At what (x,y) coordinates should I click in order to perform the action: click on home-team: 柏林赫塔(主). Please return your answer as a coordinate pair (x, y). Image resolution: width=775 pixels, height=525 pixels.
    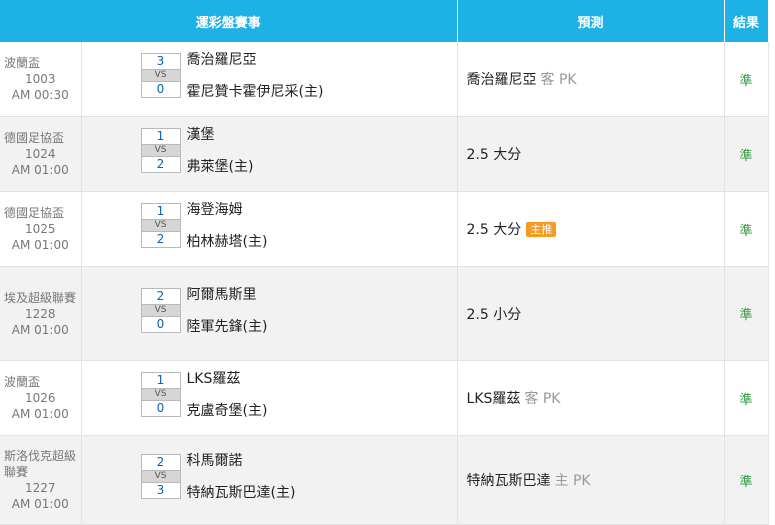
    Looking at the image, I should click on (227, 242).